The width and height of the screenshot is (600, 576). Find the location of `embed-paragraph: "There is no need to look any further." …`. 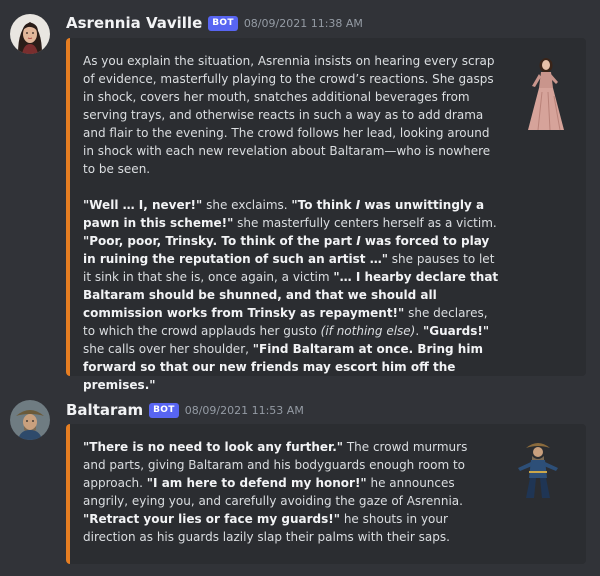

embed-paragraph: "There is no need to look any further." … is located at coordinates (276, 492).